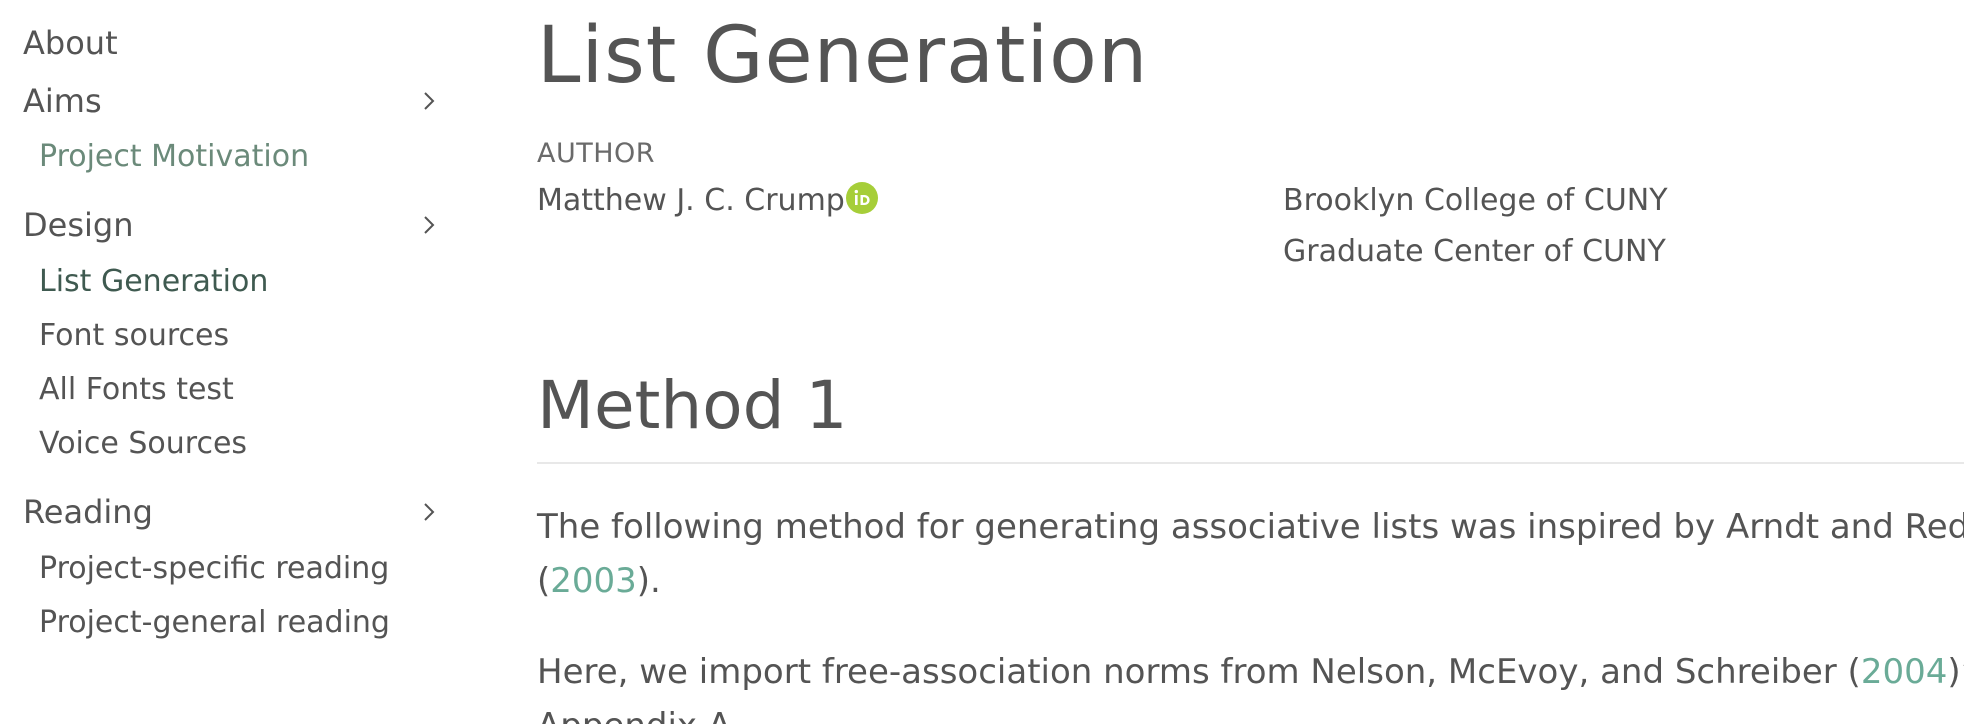 Image resolution: width=1964 pixels, height=724 pixels. Describe the element at coordinates (1475, 200) in the screenshot. I see `affiliation: Brooklyn College of CUNY` at that location.